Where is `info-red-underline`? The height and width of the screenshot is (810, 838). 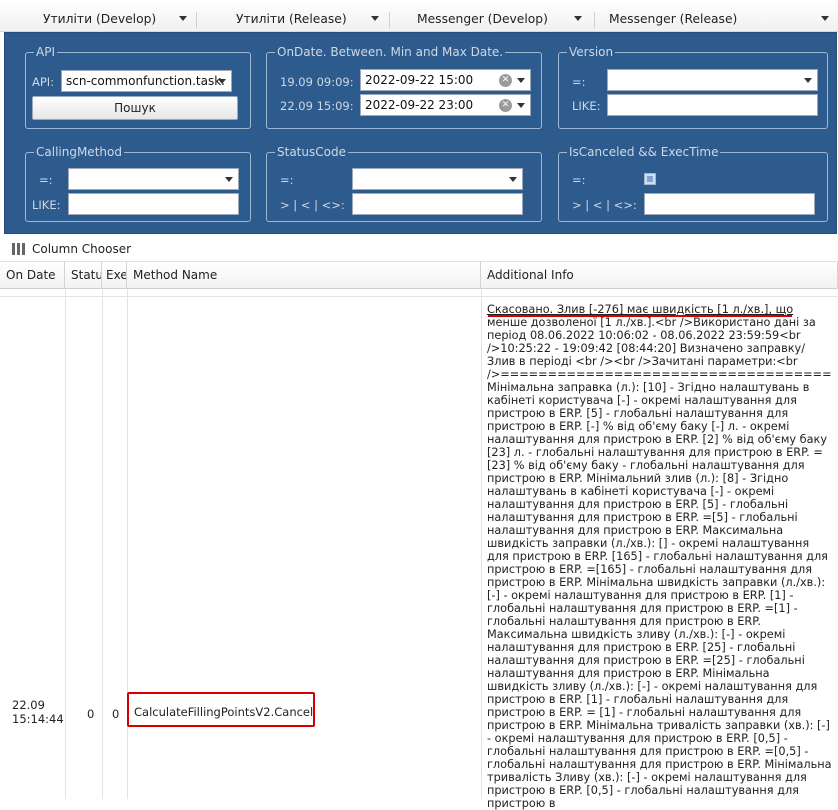
info-red-underline is located at coordinates (640, 316).